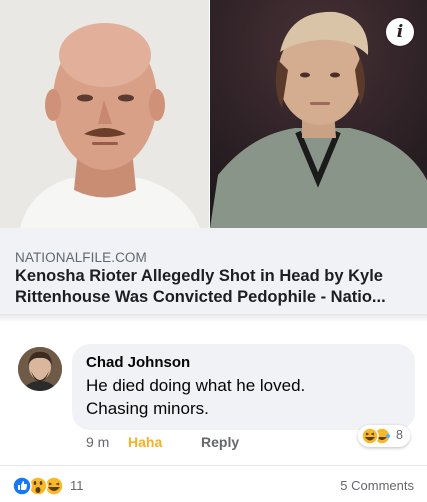 The image size is (427, 502). Describe the element at coordinates (213, 318) in the screenshot. I see `preview-bottom-shadow` at that location.